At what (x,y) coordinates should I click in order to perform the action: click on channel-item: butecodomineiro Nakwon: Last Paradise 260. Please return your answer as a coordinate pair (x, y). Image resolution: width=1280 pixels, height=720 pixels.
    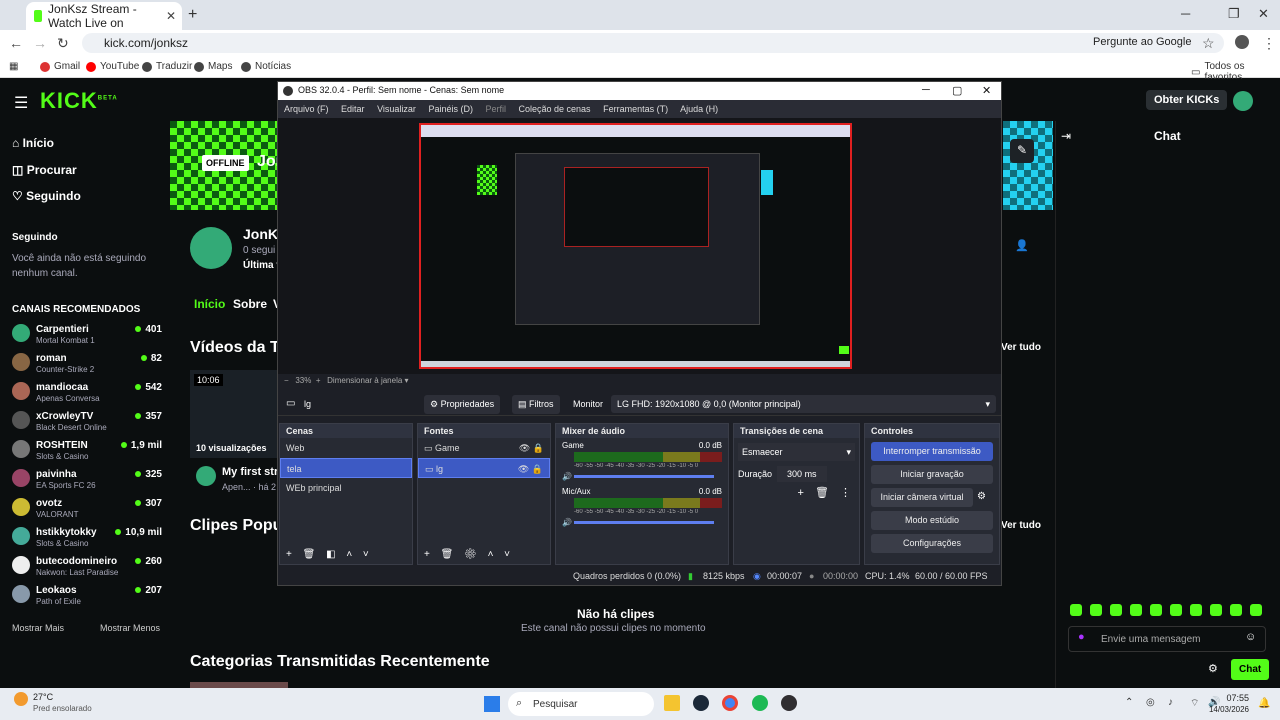
    Looking at the image, I should click on (87, 568).